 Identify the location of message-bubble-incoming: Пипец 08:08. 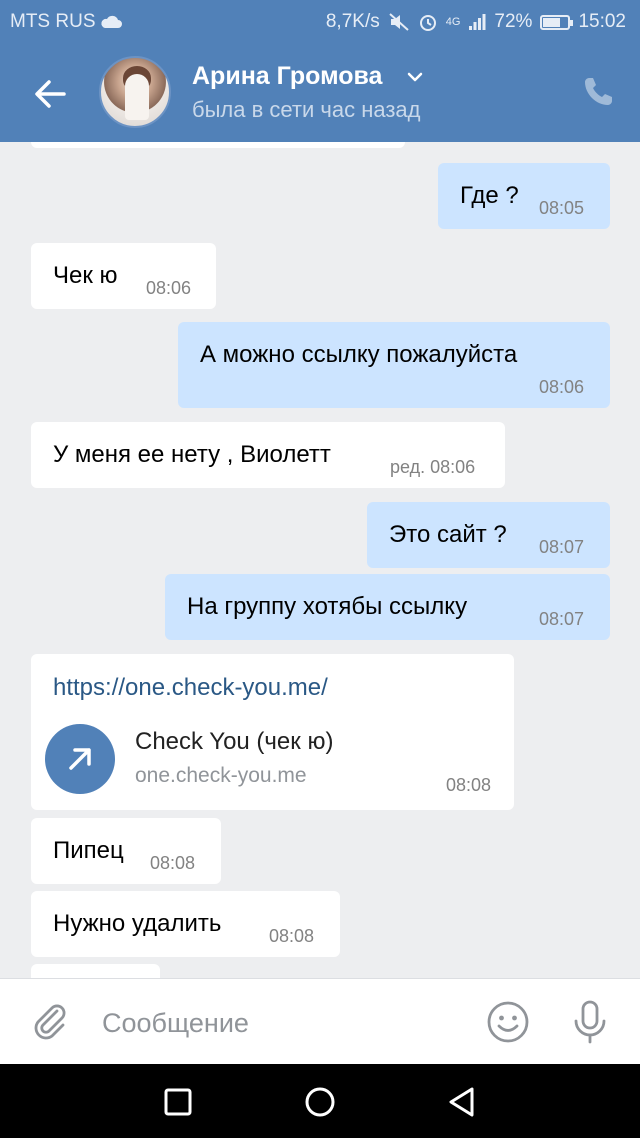
(126, 851).